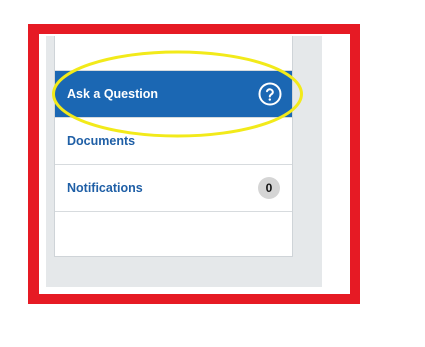  I want to click on help-circle-icon, so click(270, 94).